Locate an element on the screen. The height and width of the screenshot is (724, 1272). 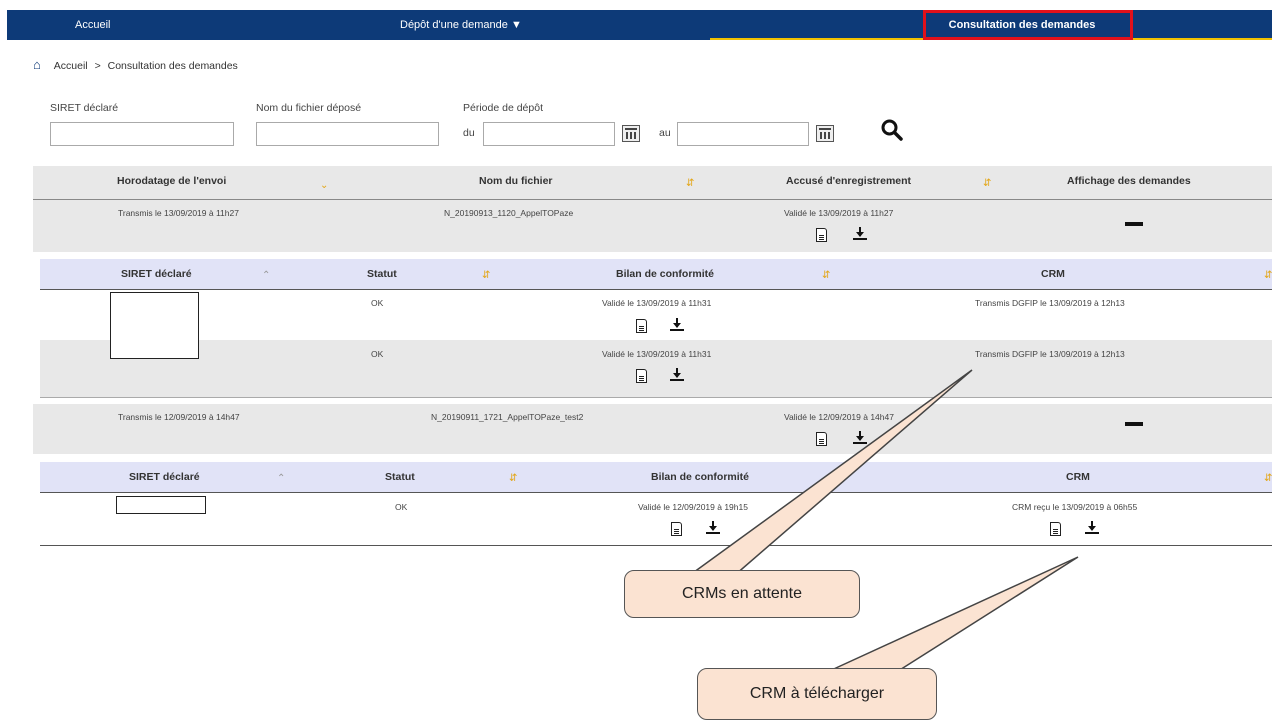
callout-crm-attente: CRMs en attente is located at coordinates (742, 594).